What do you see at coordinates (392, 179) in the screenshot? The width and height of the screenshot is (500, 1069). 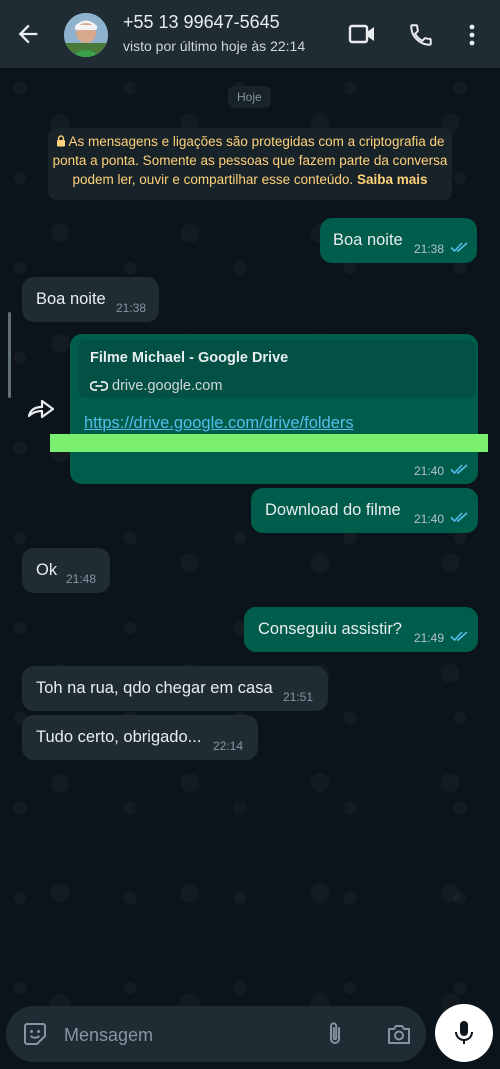 I see `learn-more-link: Saiba mais` at bounding box center [392, 179].